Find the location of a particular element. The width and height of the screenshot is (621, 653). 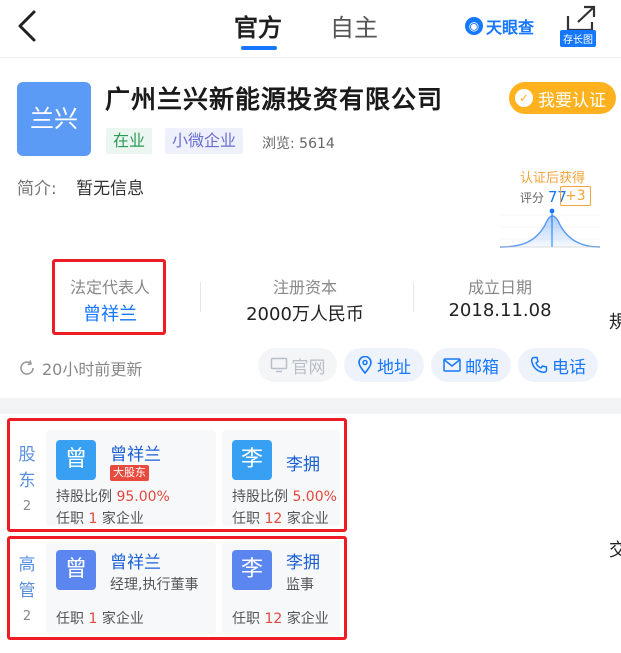

certify-label: 我要认证 is located at coordinates (572, 100).